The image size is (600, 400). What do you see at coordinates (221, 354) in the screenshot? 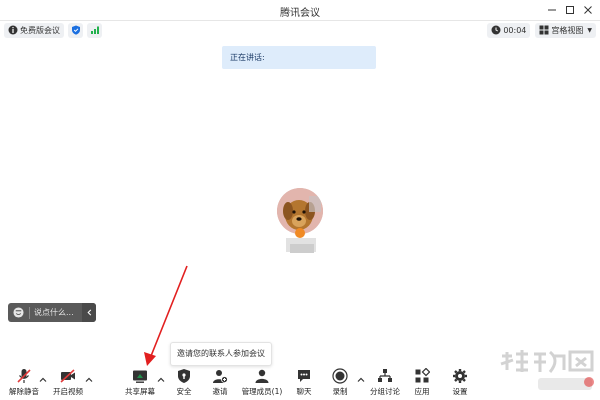
I see `invite-tooltip: 邀请您的联系人参加会议` at bounding box center [221, 354].